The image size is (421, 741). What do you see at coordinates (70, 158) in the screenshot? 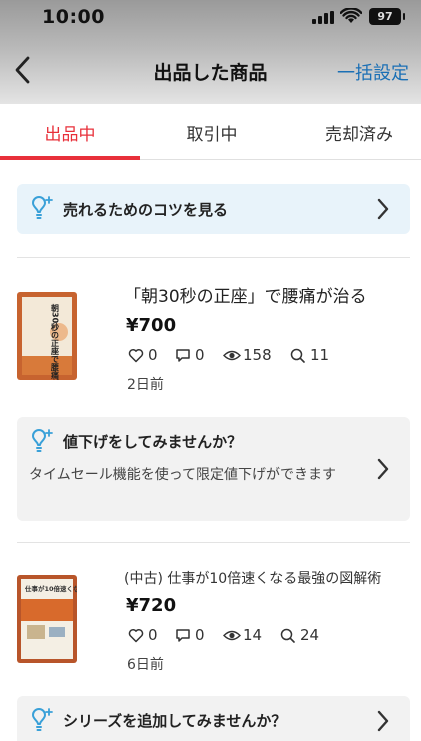
I see `active-tab-indicator` at bounding box center [70, 158].